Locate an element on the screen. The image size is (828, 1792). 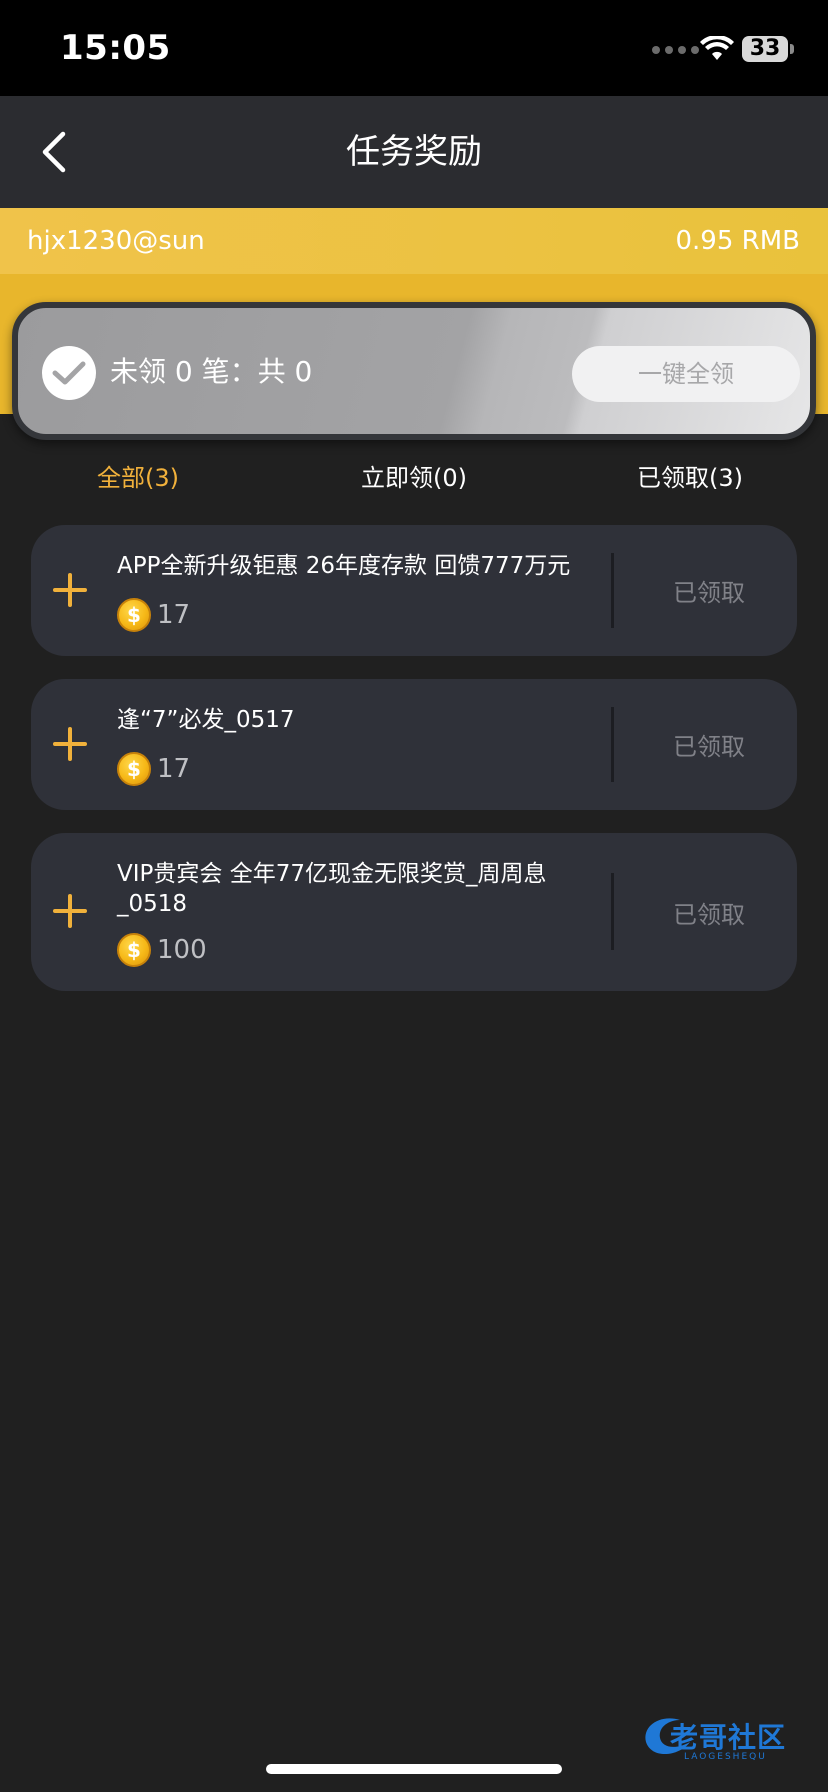
status-time: 15:05 is located at coordinates (115, 48).